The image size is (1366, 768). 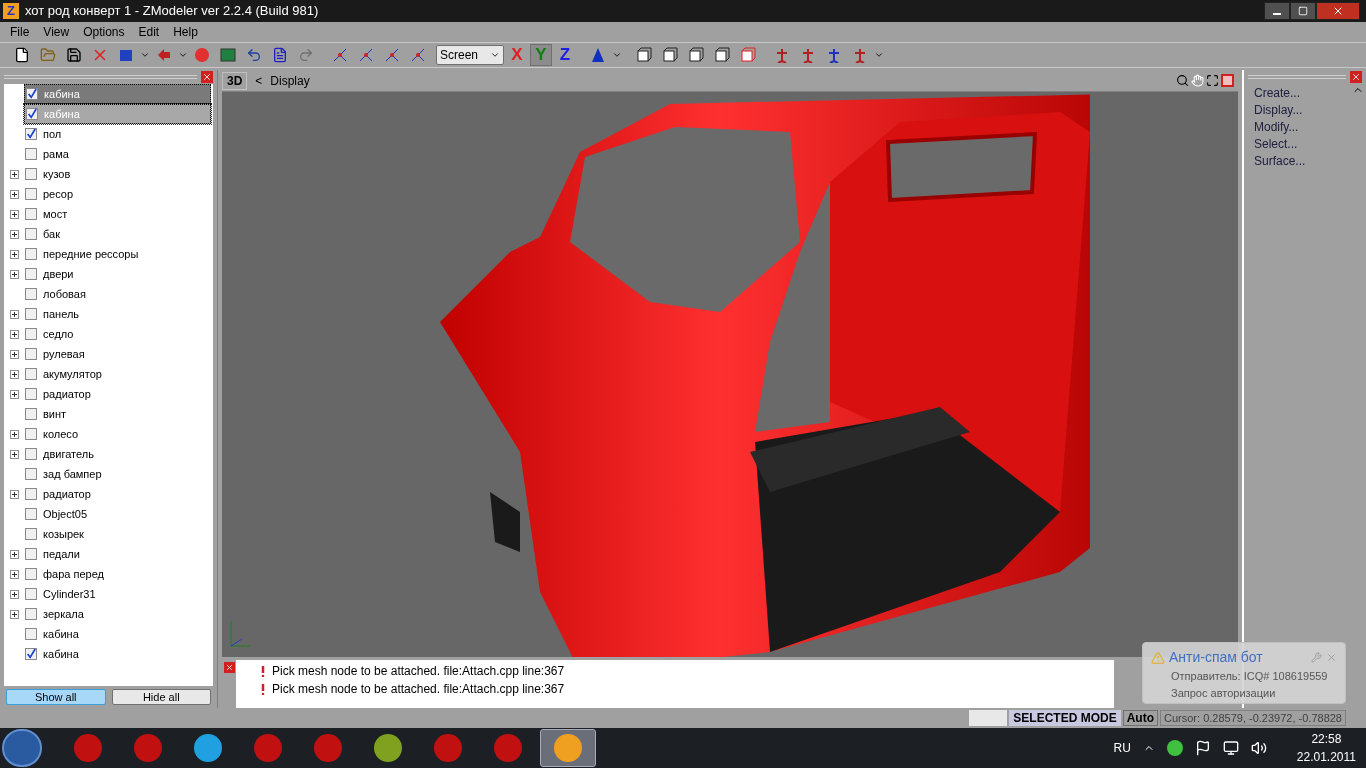 I want to click on tray-app-icon, so click(x=1174, y=748).